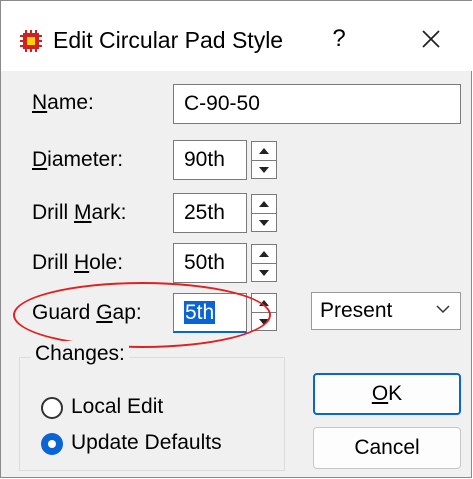 The width and height of the screenshot is (473, 479). I want to click on window-title: Edit Circular Pad Style, so click(168, 40).